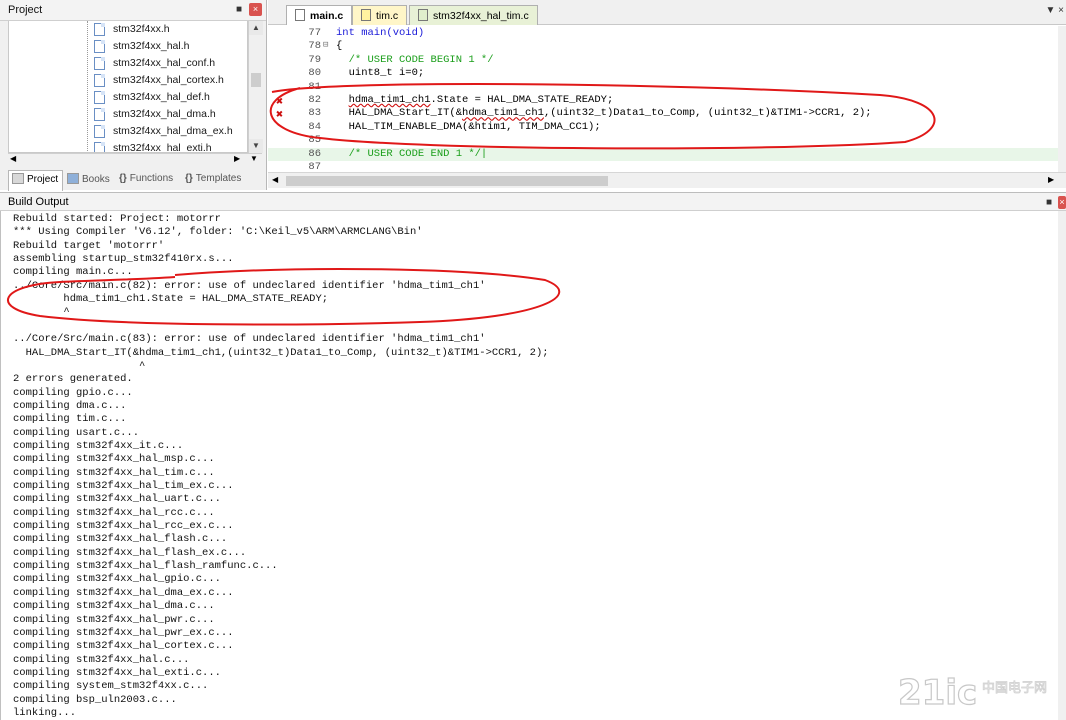 Image resolution: width=1066 pixels, height=720 pixels. Describe the element at coordinates (663, 33) in the screenshot. I see `code-line: 77 int main(void)` at that location.